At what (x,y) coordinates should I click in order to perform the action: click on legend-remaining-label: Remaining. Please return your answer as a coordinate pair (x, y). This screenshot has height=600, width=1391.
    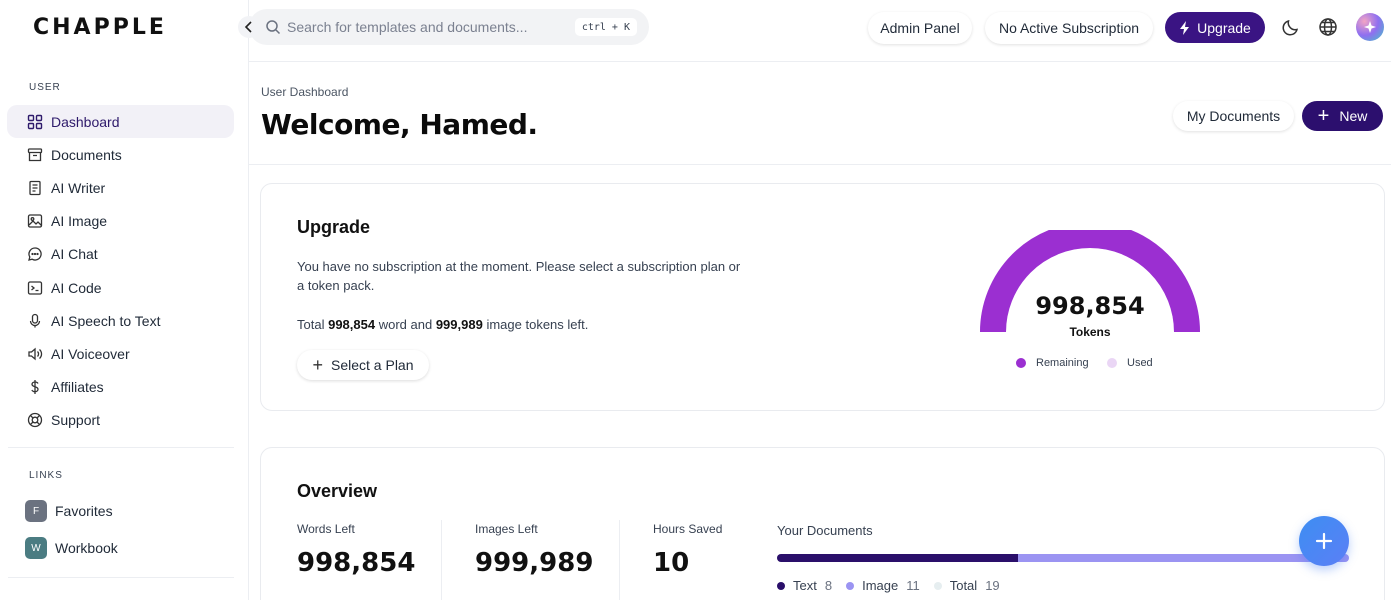
    Looking at the image, I should click on (1062, 363).